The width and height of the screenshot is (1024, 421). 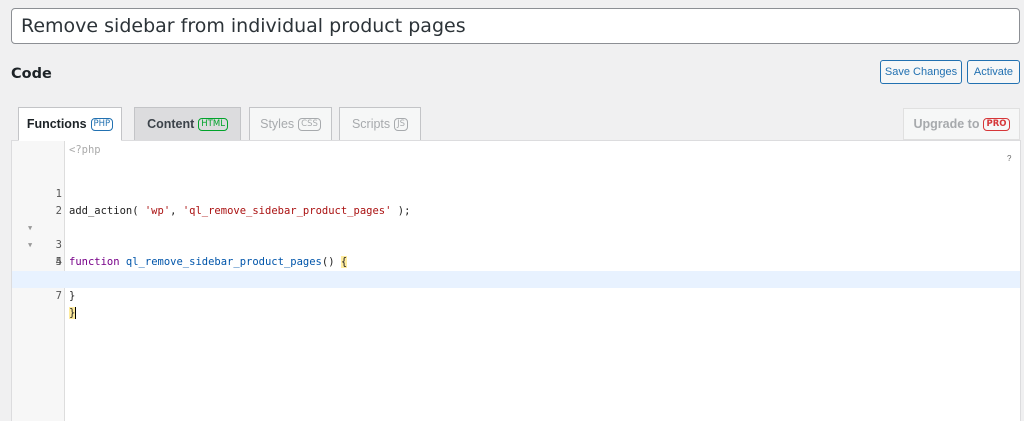 What do you see at coordinates (213, 124) in the screenshot?
I see `html-badge: HTML` at bounding box center [213, 124].